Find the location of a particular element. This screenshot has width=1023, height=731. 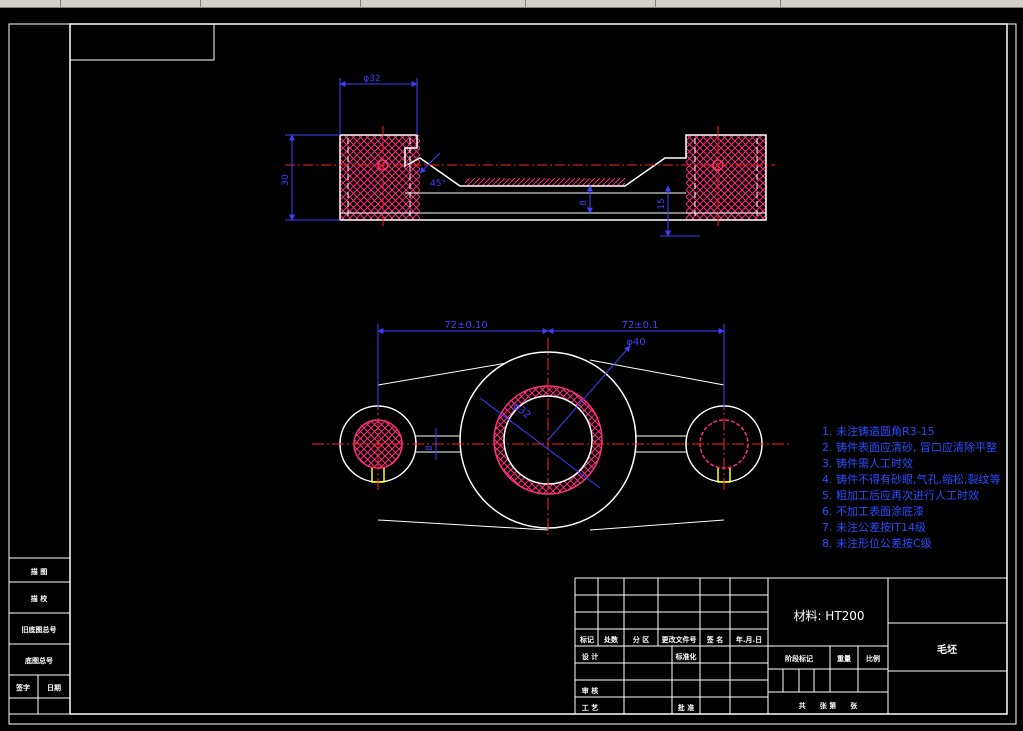

part-name: 毛坯 is located at coordinates (947, 649).